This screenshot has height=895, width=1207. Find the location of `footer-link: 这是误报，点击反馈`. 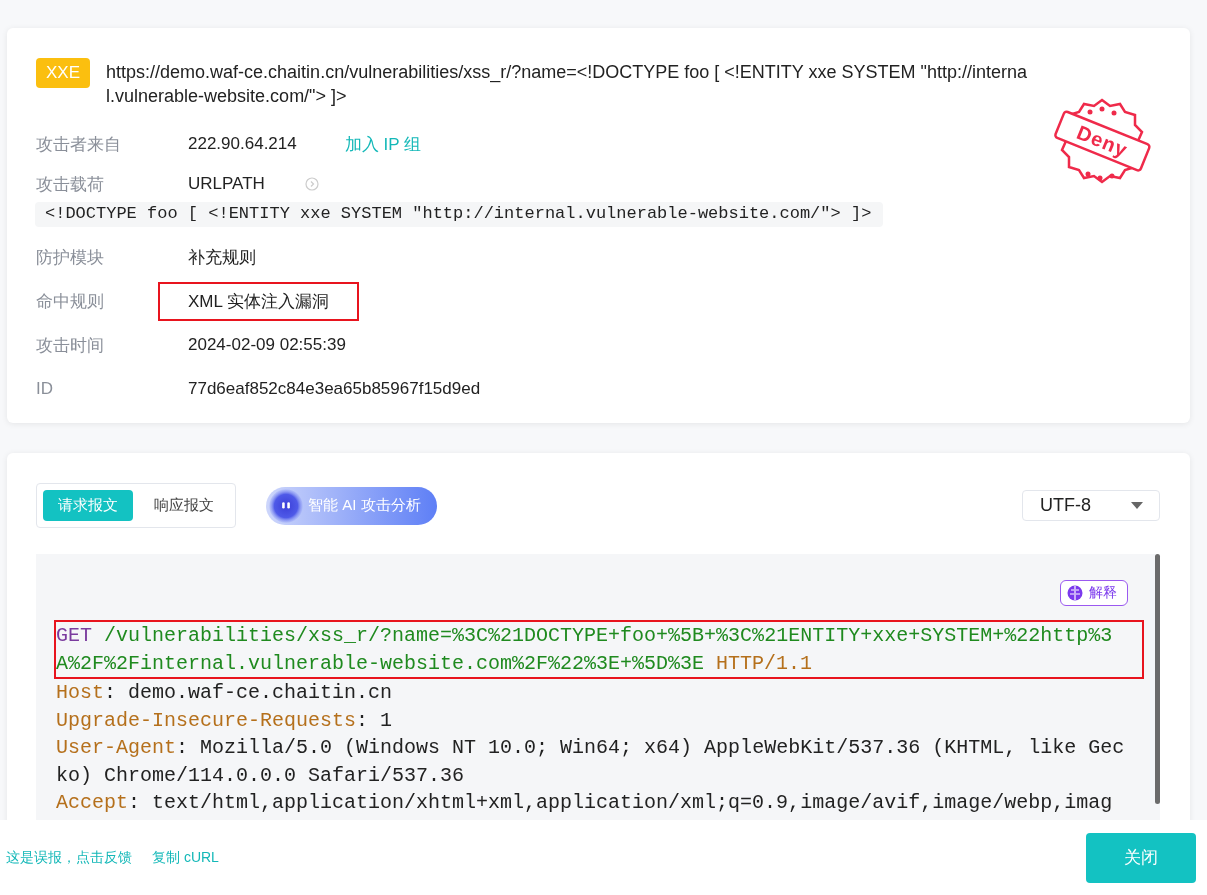

footer-link: 这是误报，点击反馈 is located at coordinates (69, 857).